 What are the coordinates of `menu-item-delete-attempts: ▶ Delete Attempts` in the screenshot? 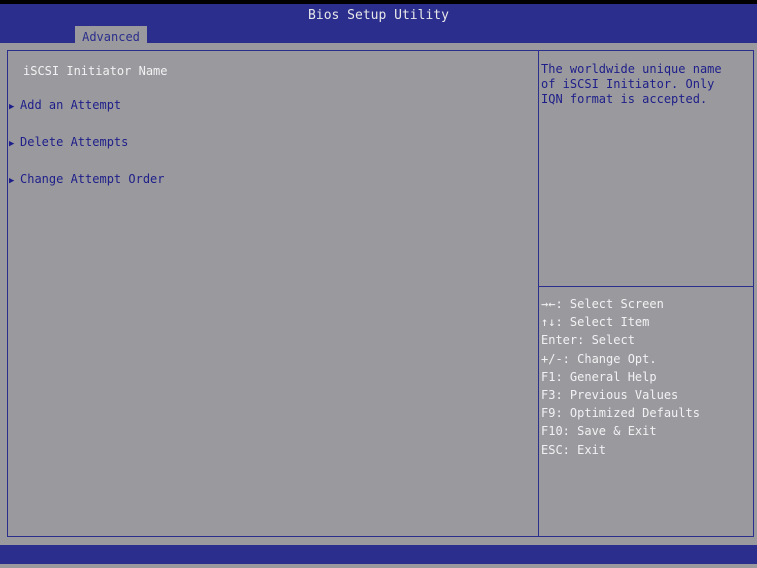 It's located at (68, 142).